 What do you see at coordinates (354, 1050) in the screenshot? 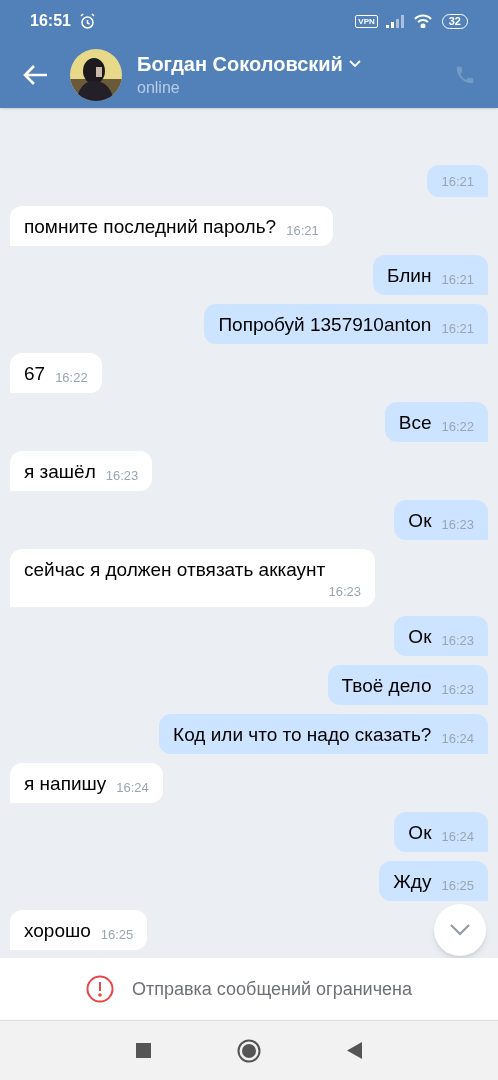
I see `back-icon` at bounding box center [354, 1050].